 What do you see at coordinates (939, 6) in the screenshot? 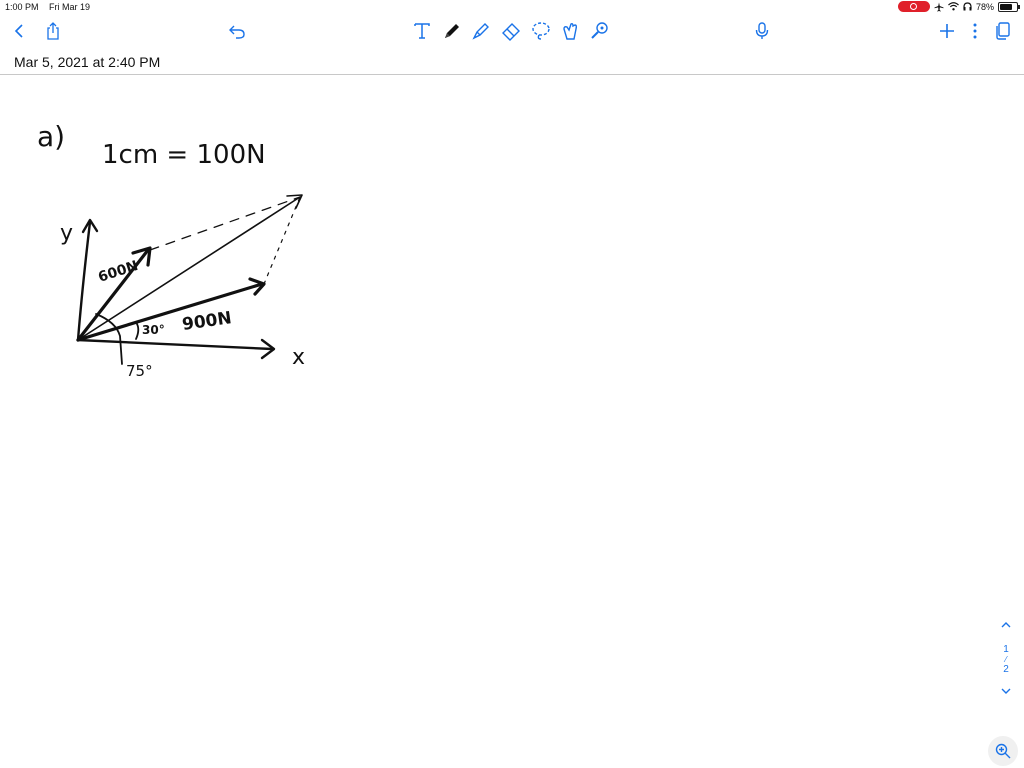
I see `airplane-mode-icon` at bounding box center [939, 6].